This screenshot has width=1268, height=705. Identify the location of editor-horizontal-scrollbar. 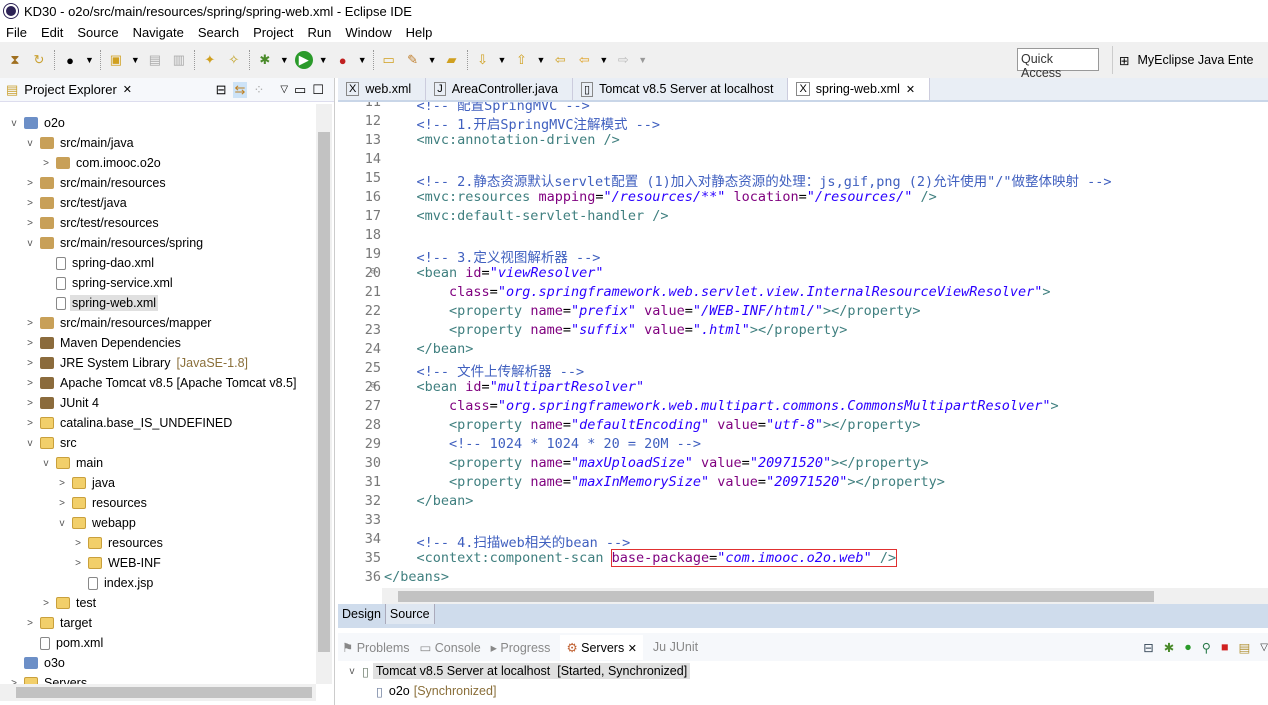
(825, 596).